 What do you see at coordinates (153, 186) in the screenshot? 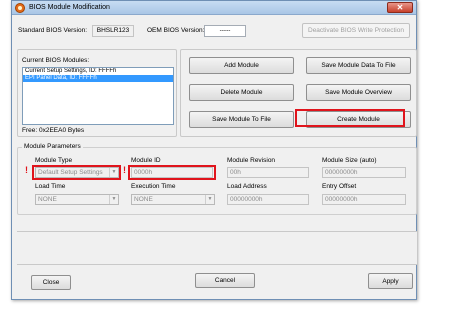
I see `execution-time-label: Execution Time` at bounding box center [153, 186].